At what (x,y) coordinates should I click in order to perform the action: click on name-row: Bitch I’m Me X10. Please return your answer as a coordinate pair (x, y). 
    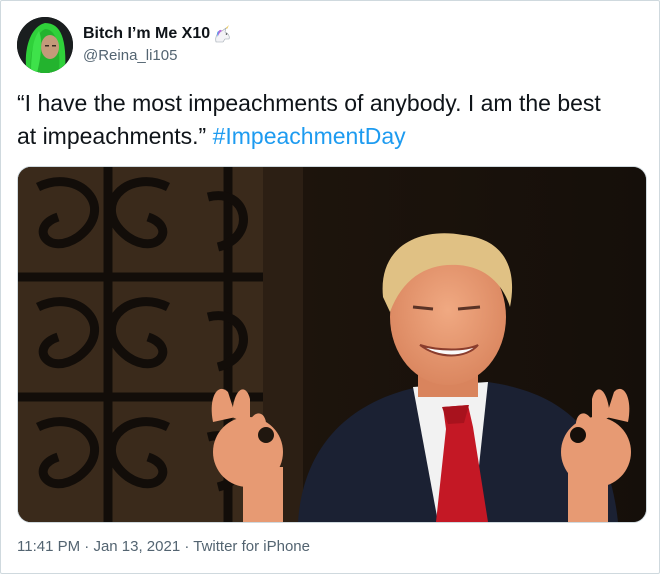
    Looking at the image, I should click on (157, 34).